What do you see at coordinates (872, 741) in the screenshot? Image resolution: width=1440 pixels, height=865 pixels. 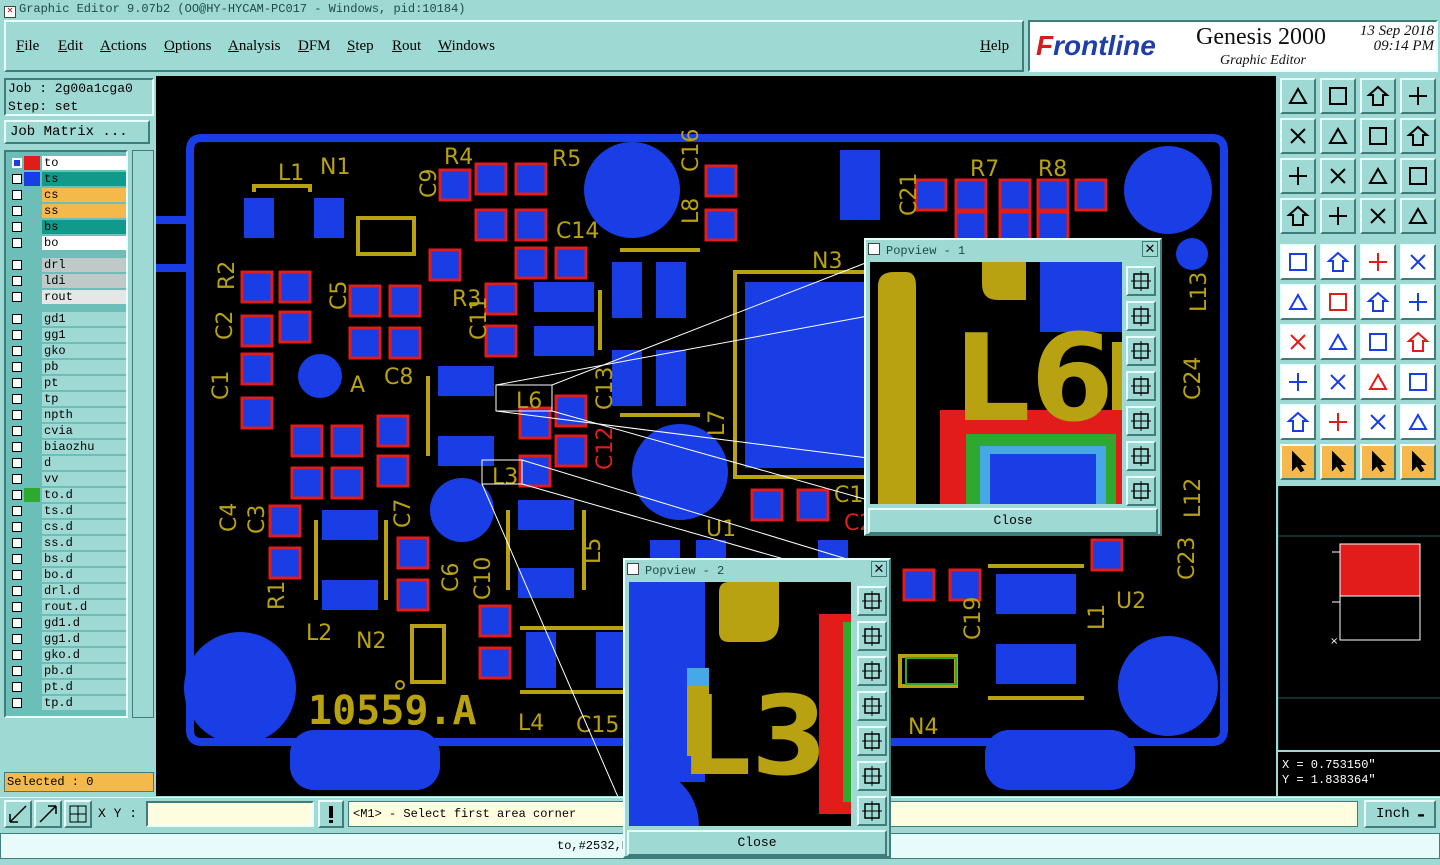 I see `pan-right-button` at bounding box center [872, 741].